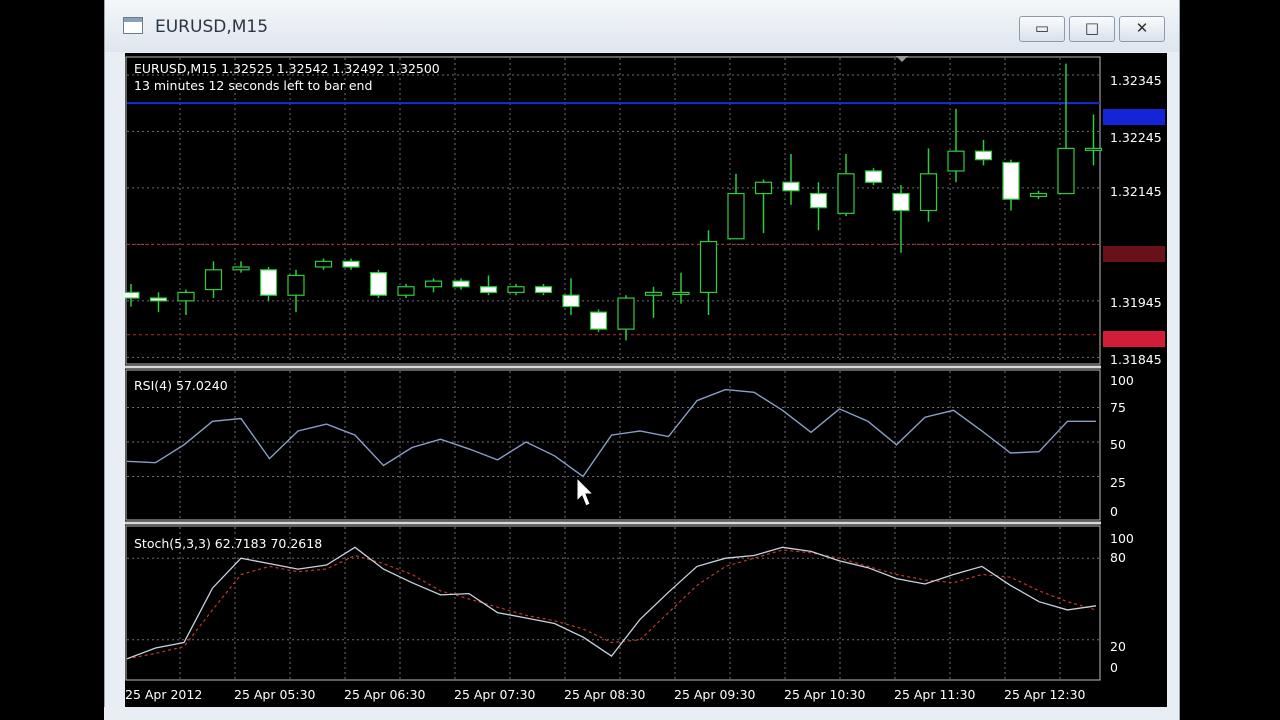  Describe the element at coordinates (1142, 29) in the screenshot. I see `close-button: ✕` at that location.